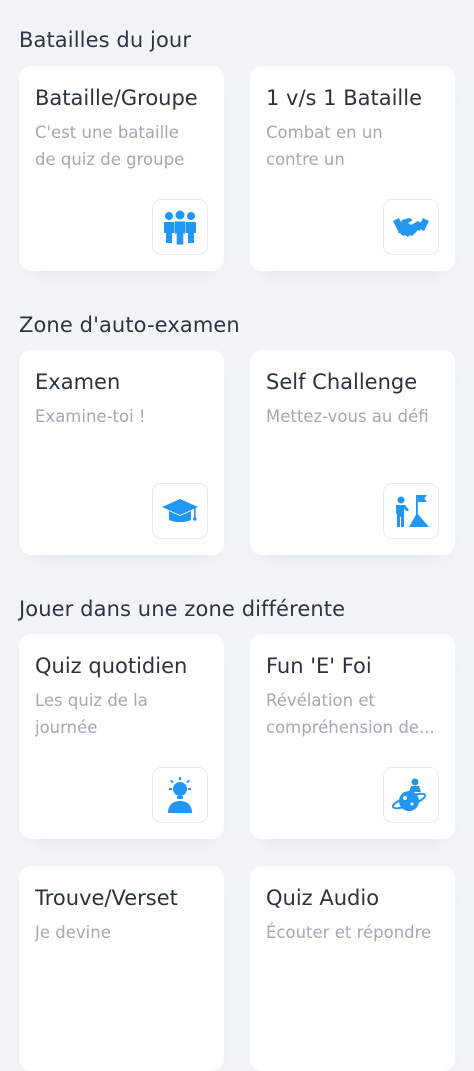 This screenshot has width=474, height=1071. I want to click on card-title: Self Challenge, so click(342, 382).